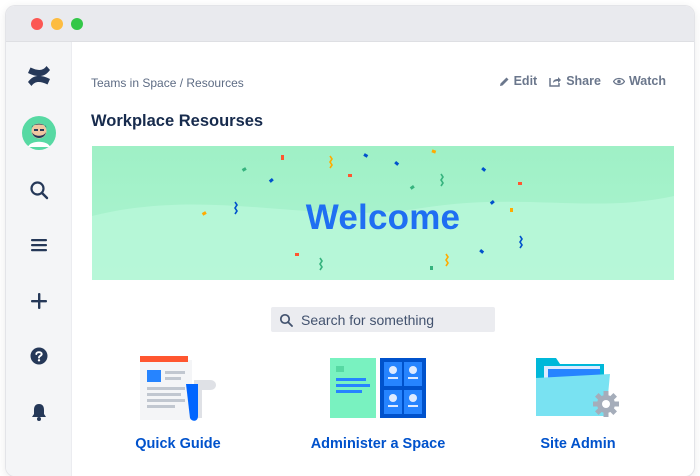  I want to click on help-nav-item, so click(39, 356).